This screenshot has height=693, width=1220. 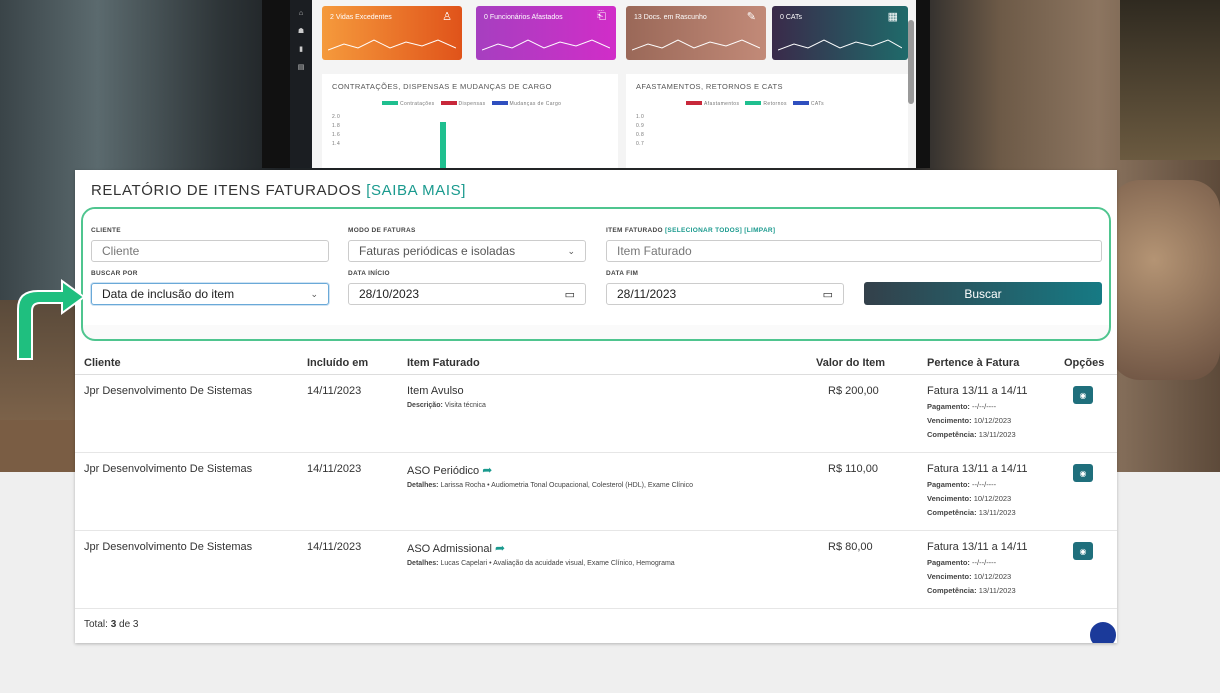 What do you see at coordinates (709, 86) in the screenshot?
I see `panel-title: AFASTAMENTOS, RETORNOS E CATS` at bounding box center [709, 86].